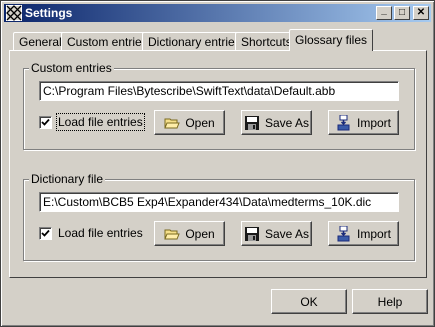  I want to click on help-label: Help, so click(390, 301).